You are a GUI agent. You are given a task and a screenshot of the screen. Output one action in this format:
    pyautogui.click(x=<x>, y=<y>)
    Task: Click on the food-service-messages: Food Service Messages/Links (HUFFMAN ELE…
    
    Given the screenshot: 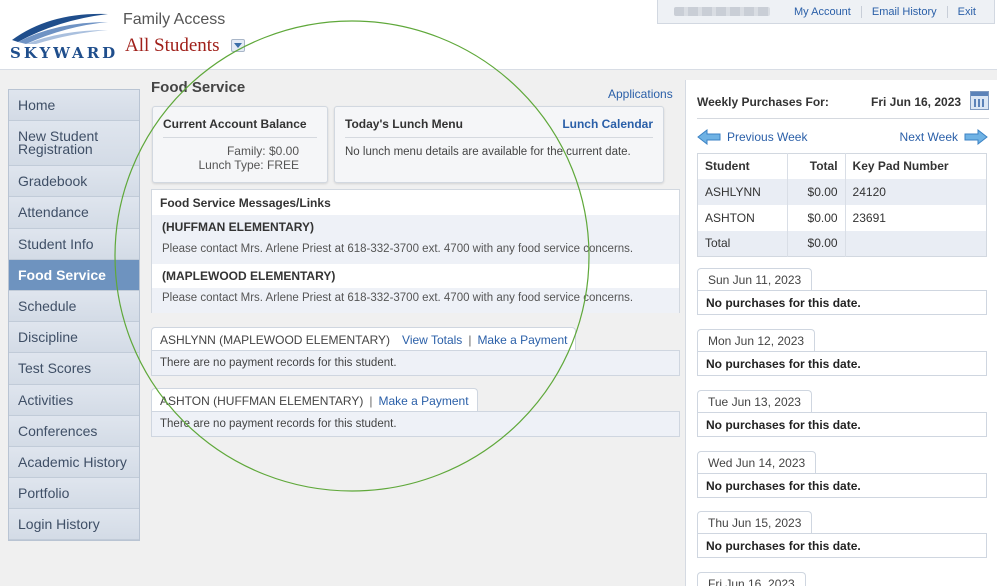 What is the action you would take?
    pyautogui.click(x=415, y=251)
    